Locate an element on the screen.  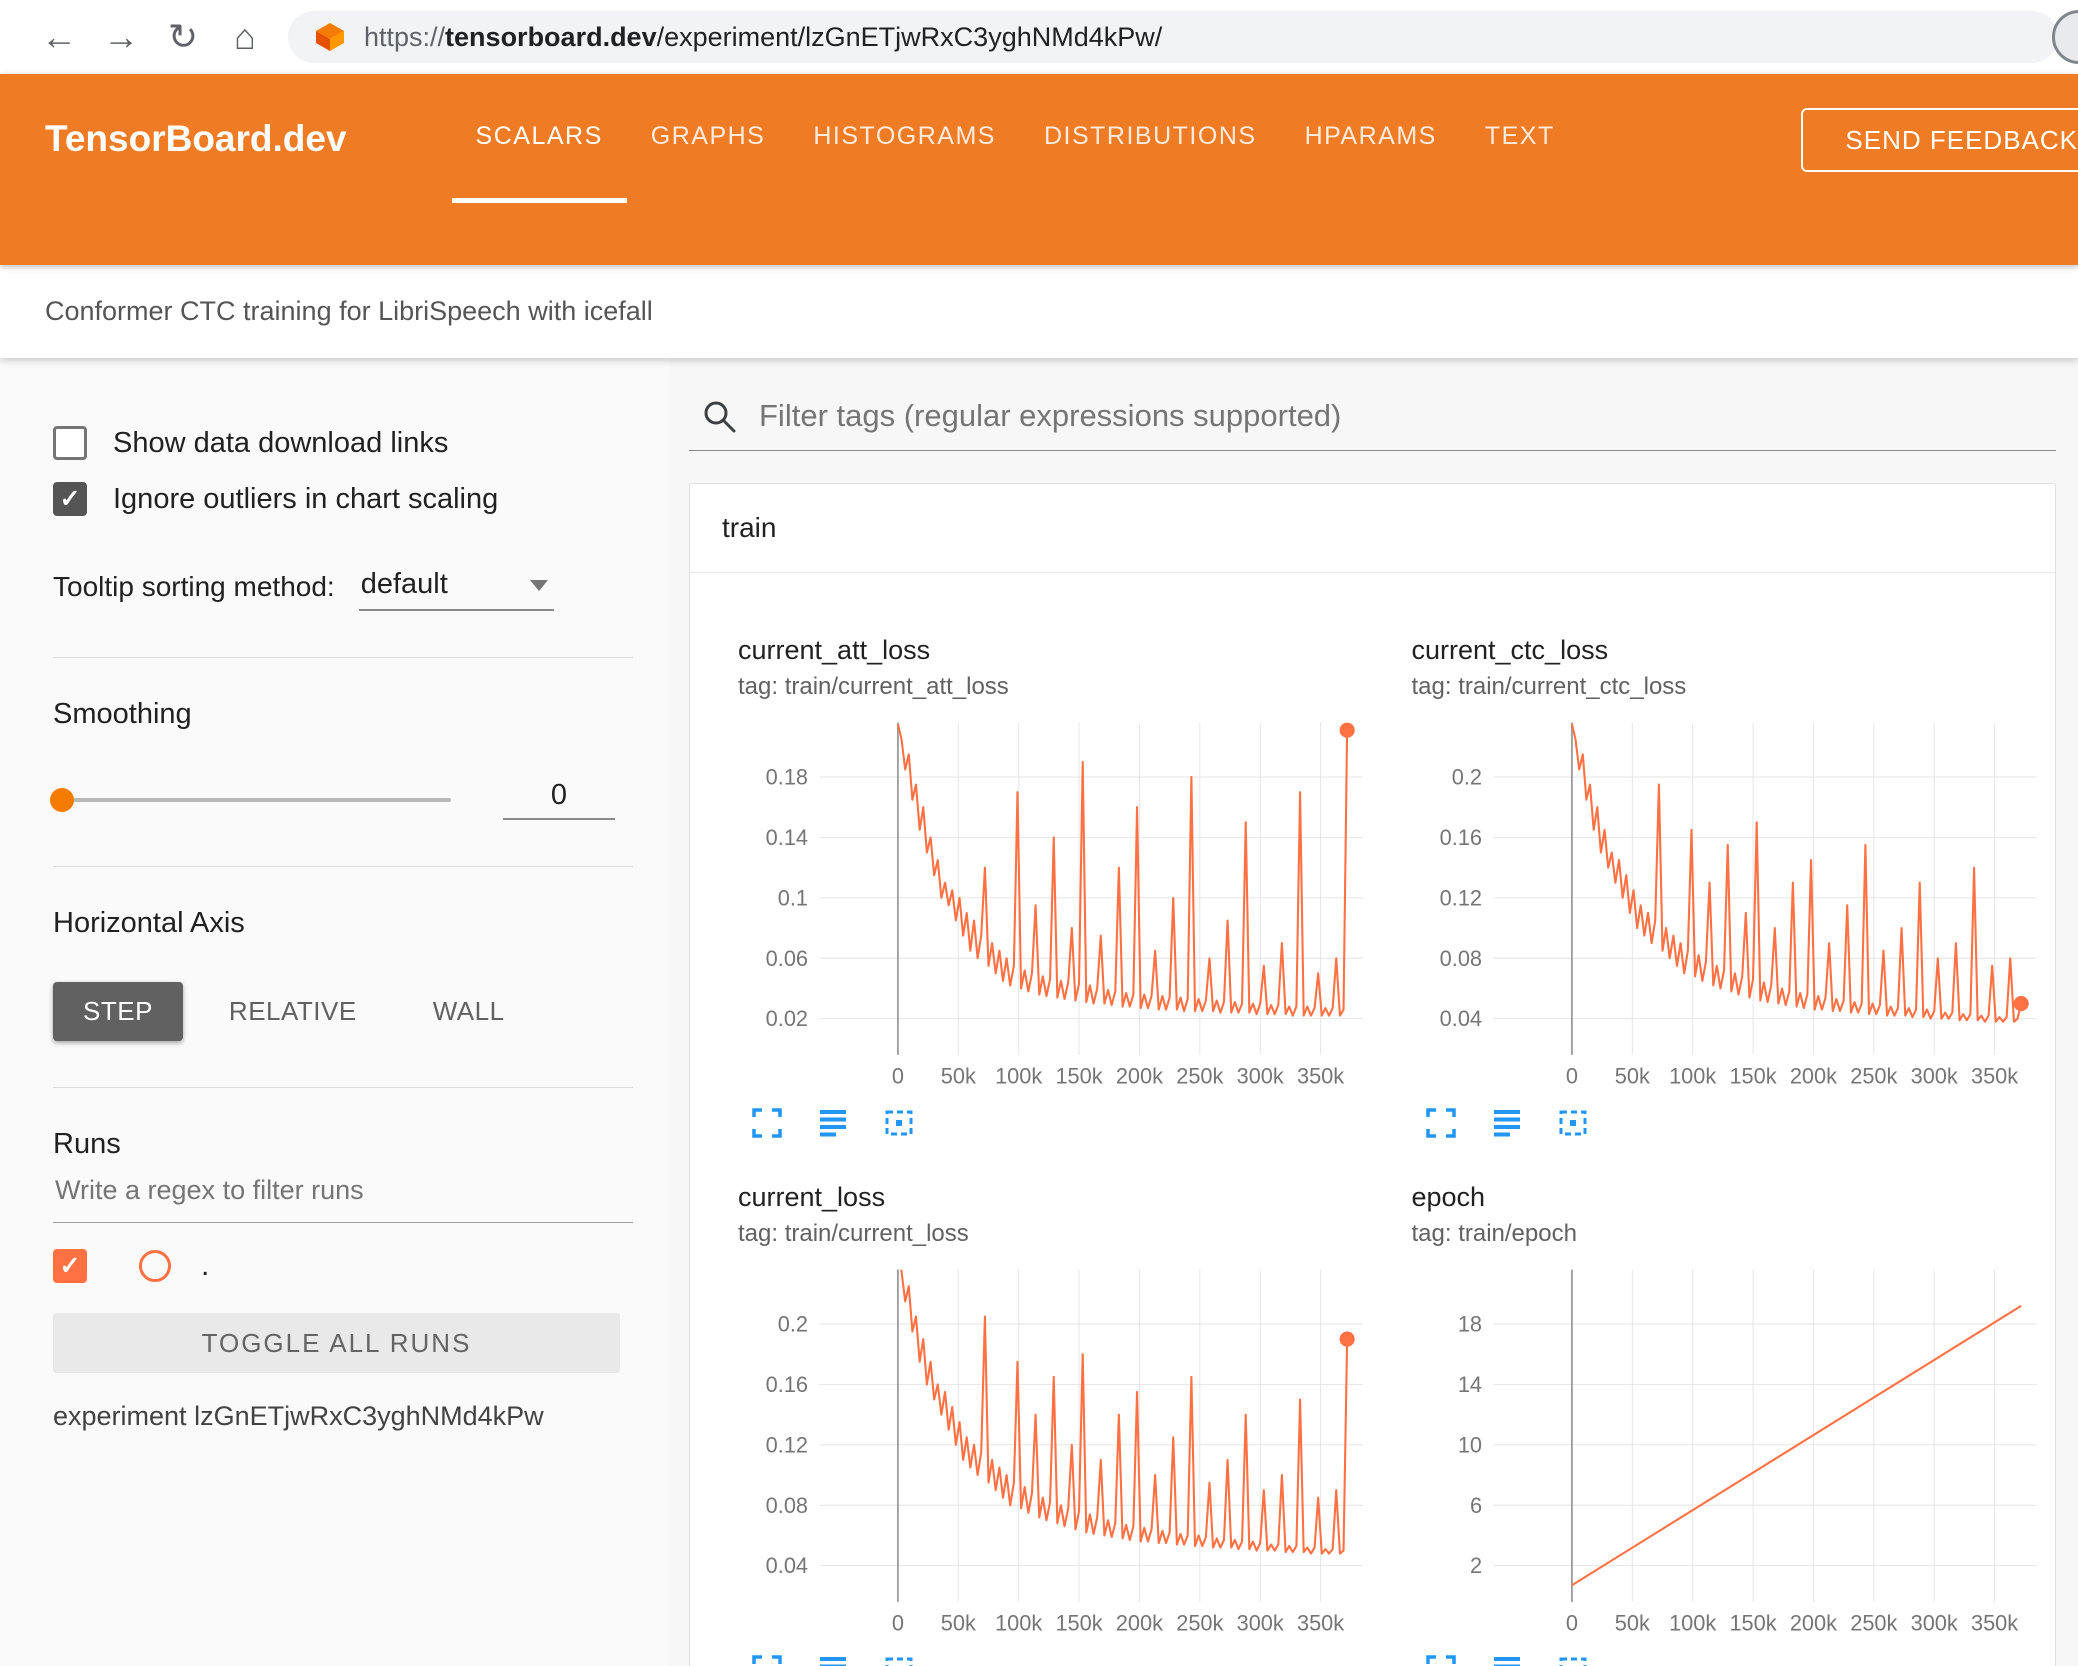
tab-hparams: HPARAMS is located at coordinates (1371, 138).